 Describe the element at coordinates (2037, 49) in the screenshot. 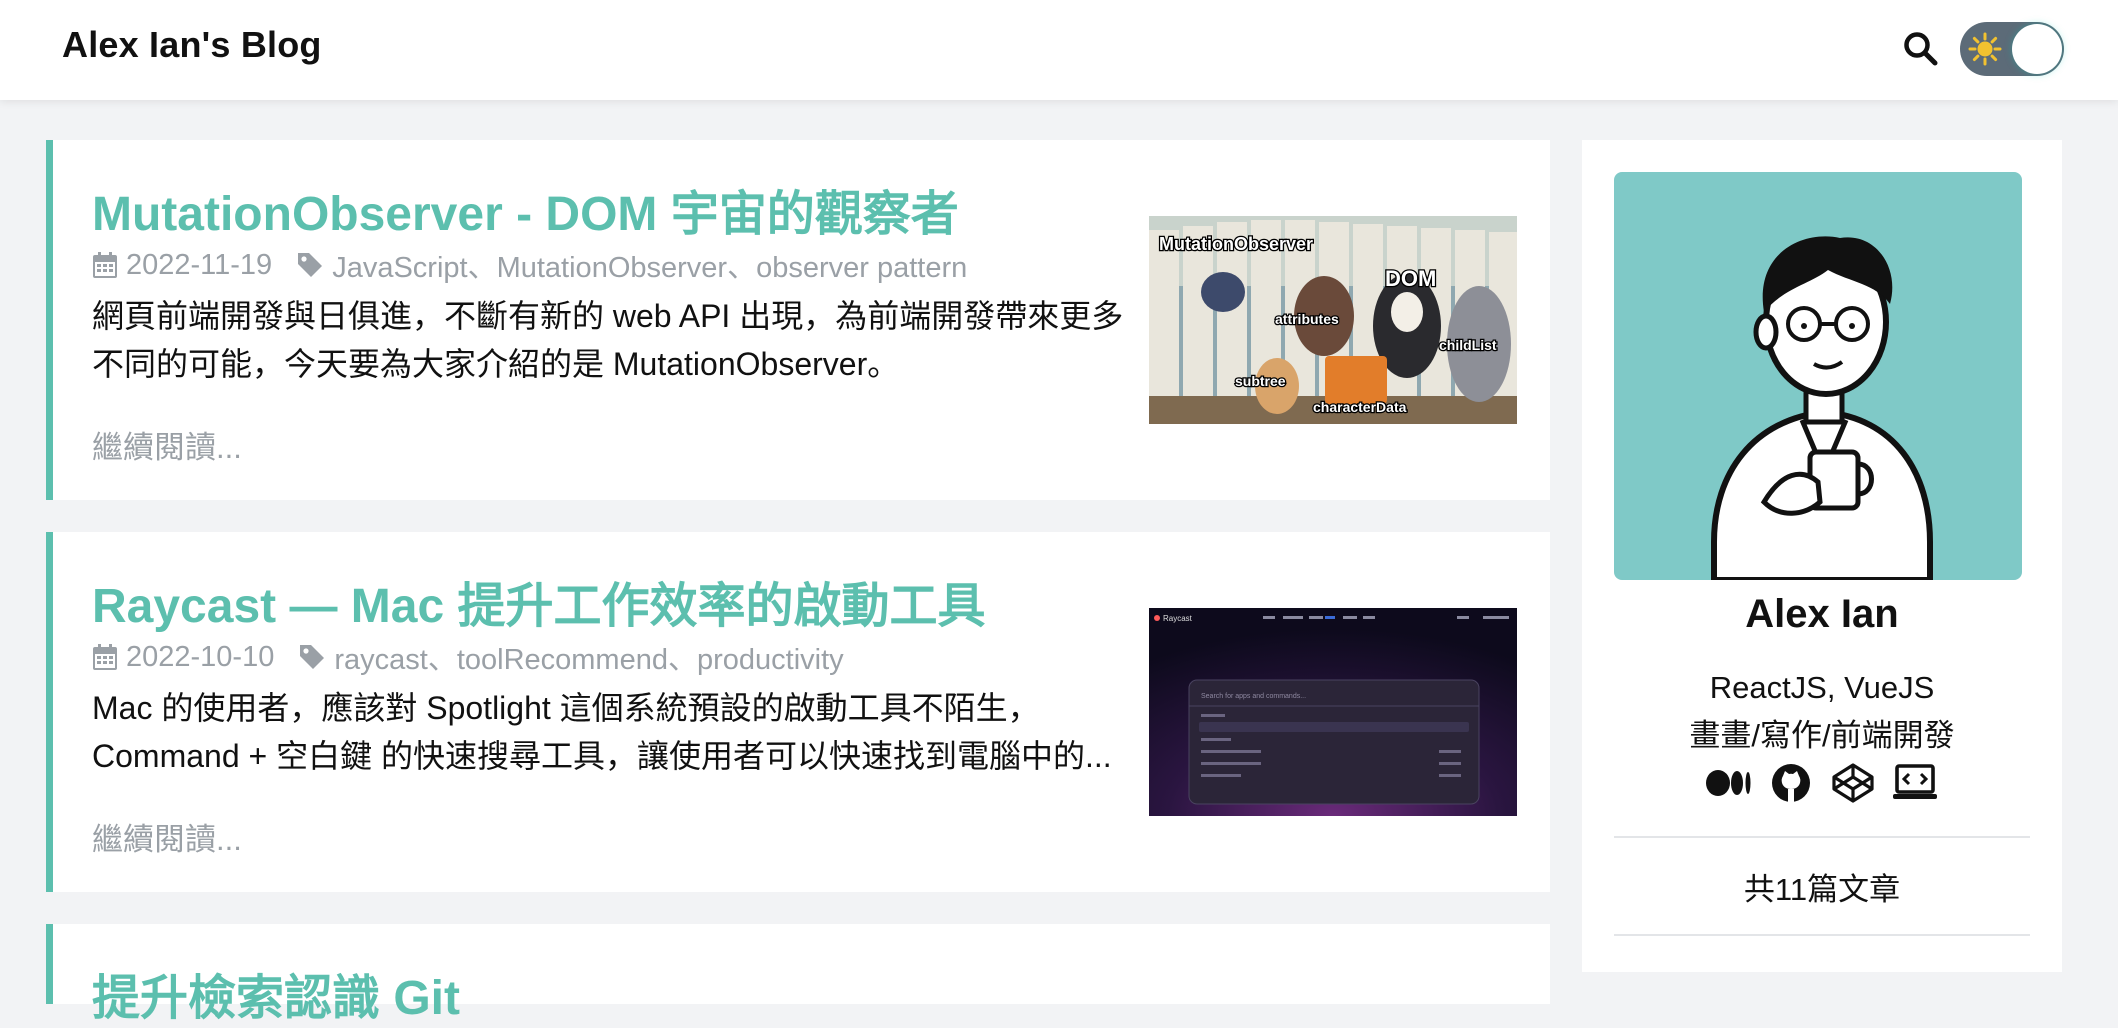

I see `toggle-knob` at that location.